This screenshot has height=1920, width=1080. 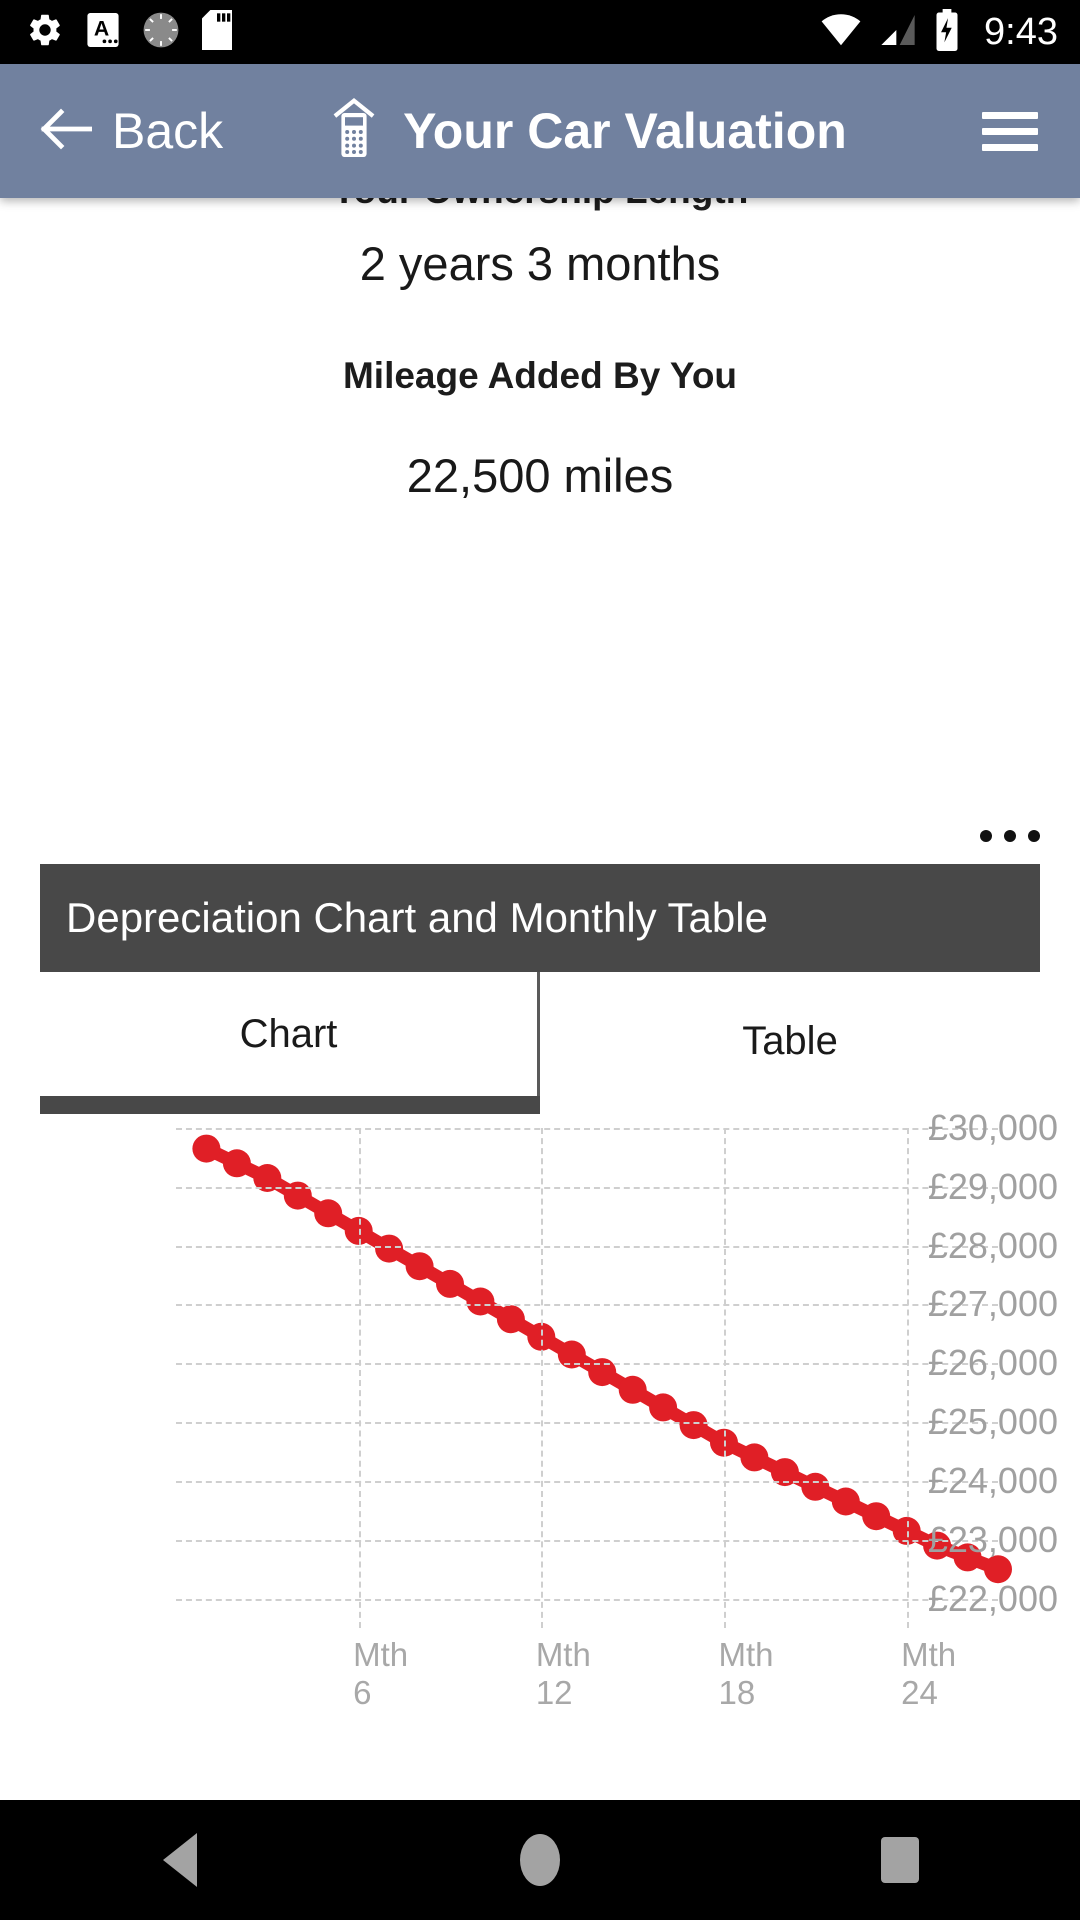 I want to click on status-bar-left-icons: A, so click(x=129, y=32).